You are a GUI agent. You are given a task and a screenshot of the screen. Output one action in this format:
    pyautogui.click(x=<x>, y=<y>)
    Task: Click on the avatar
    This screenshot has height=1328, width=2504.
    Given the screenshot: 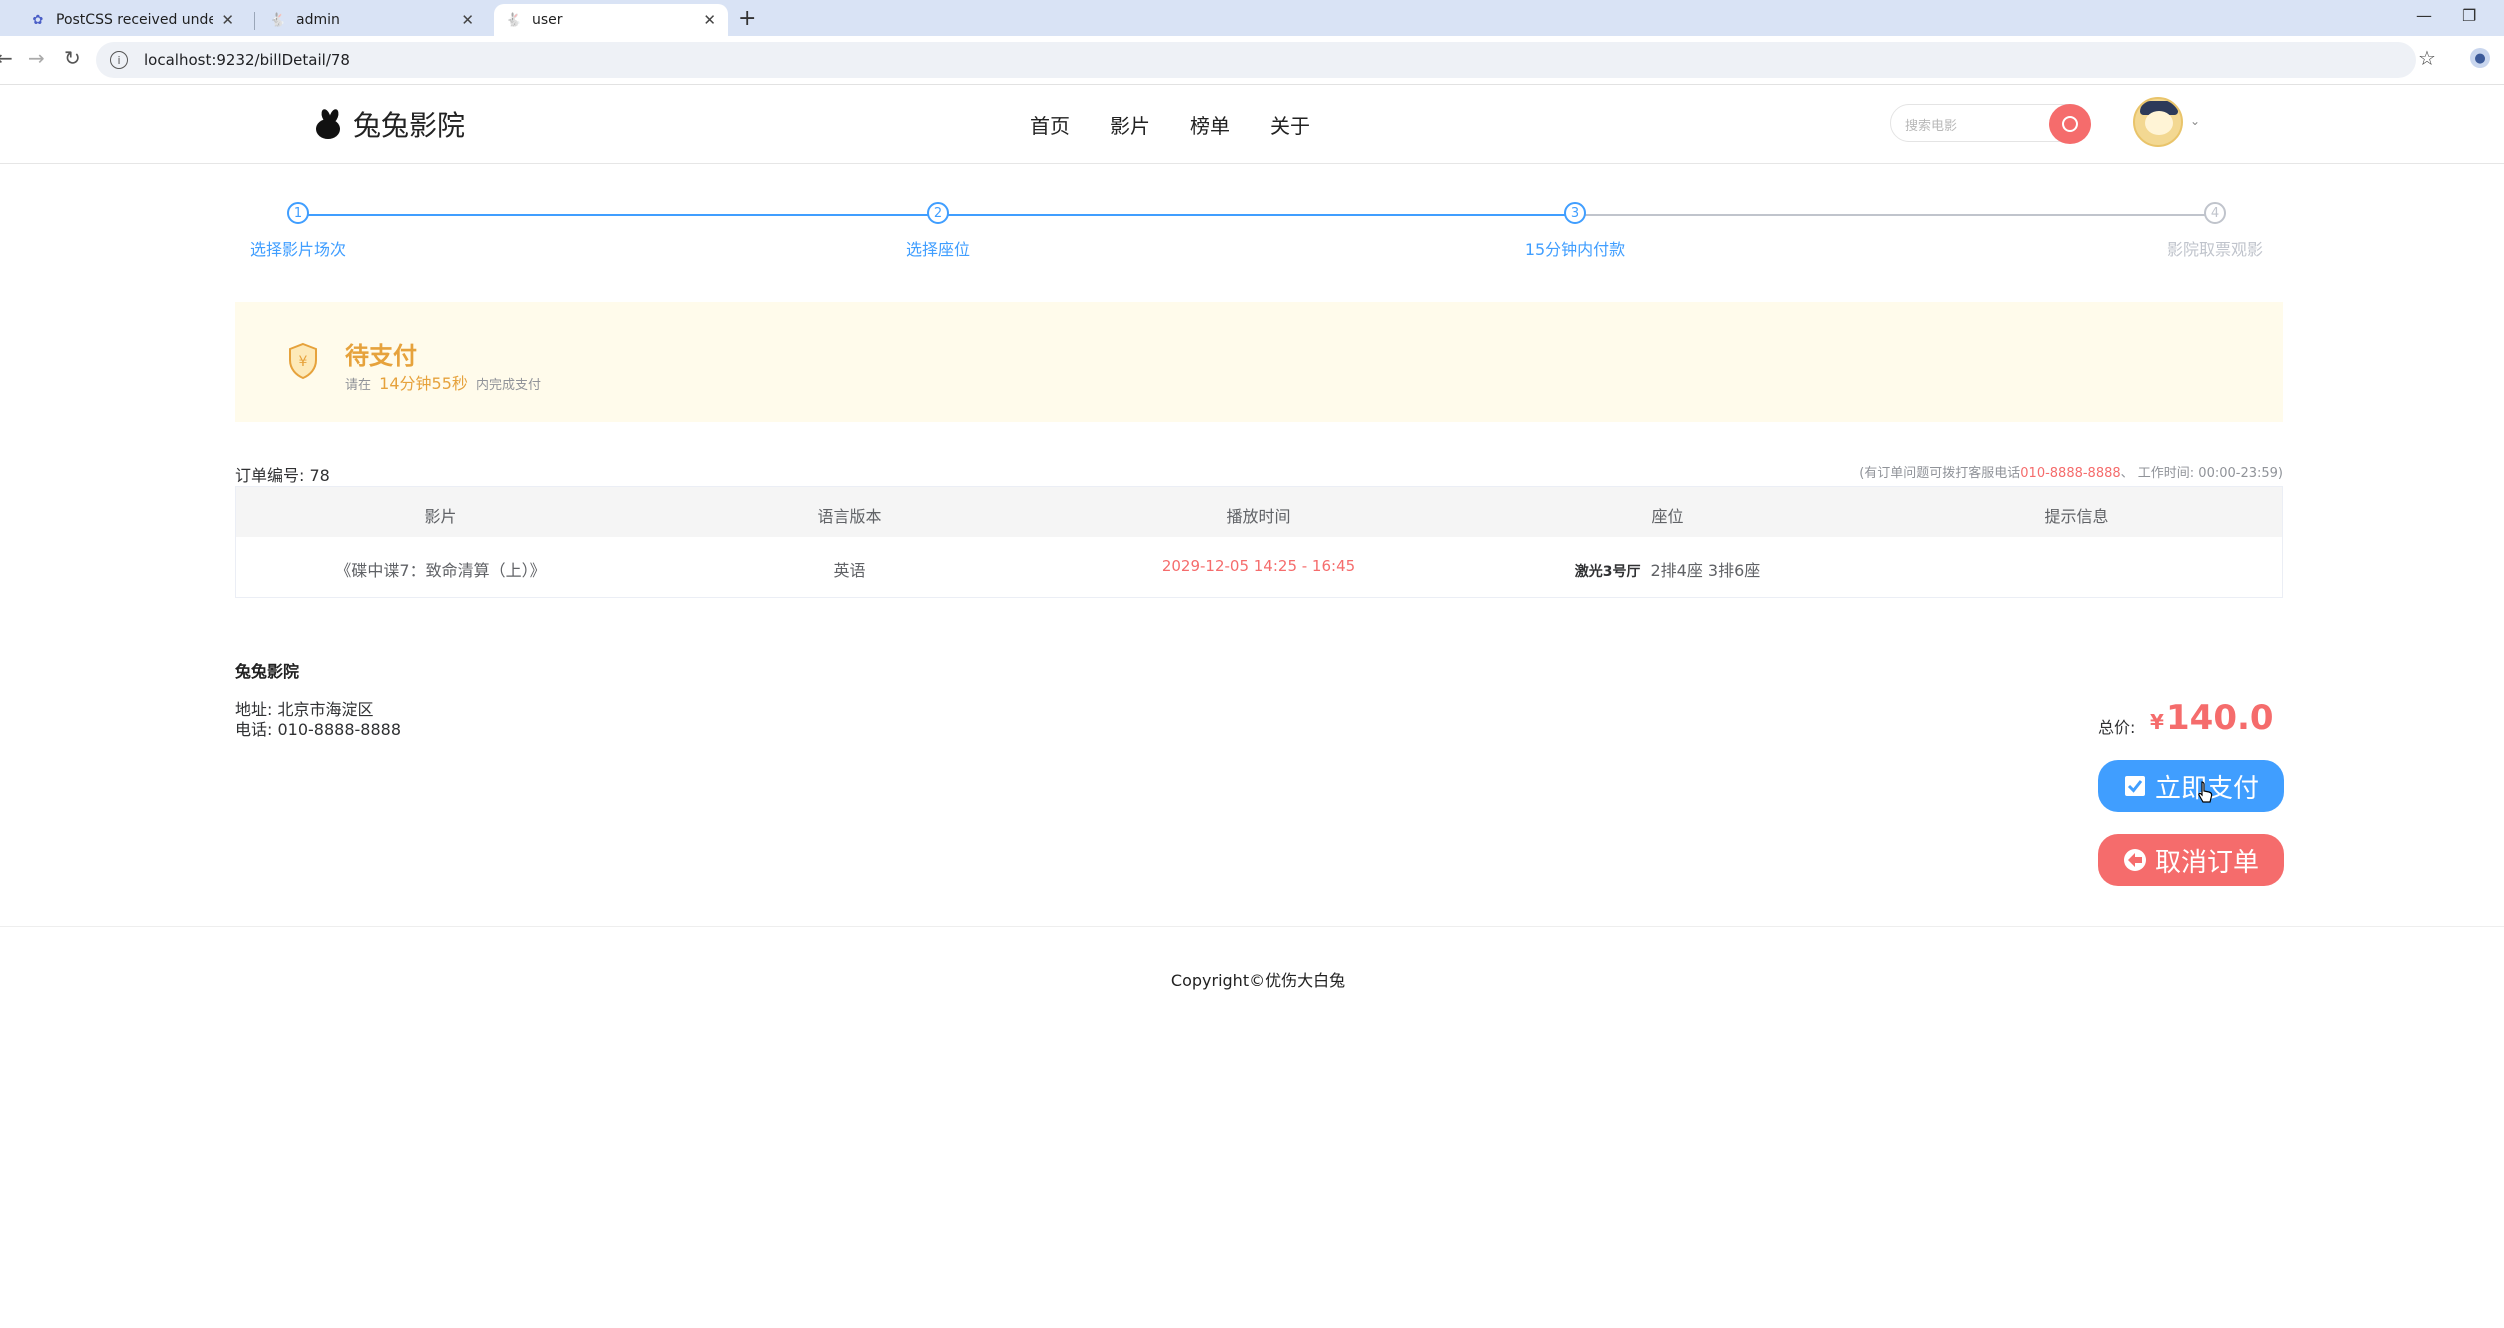 What is the action you would take?
    pyautogui.click(x=2158, y=122)
    